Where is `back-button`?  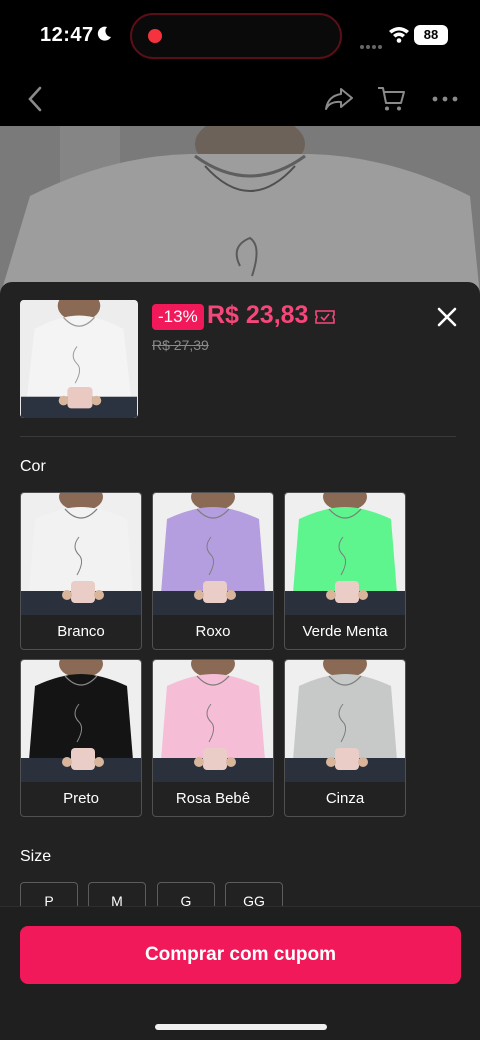 back-button is located at coordinates (35, 99).